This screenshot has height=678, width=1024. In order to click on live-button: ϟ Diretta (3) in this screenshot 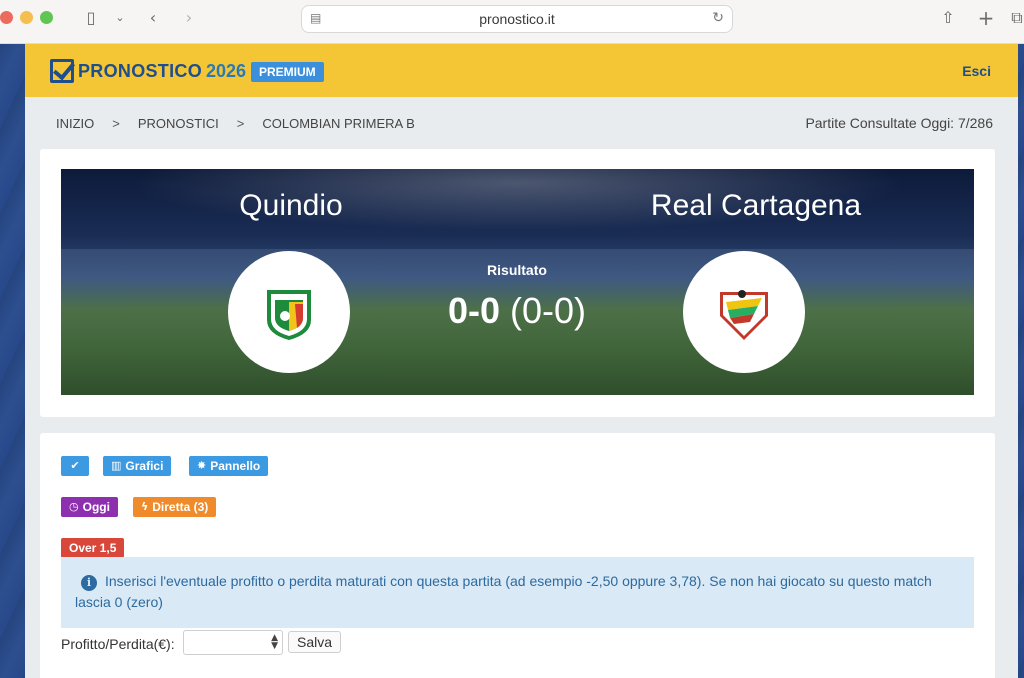, I will do `click(175, 507)`.